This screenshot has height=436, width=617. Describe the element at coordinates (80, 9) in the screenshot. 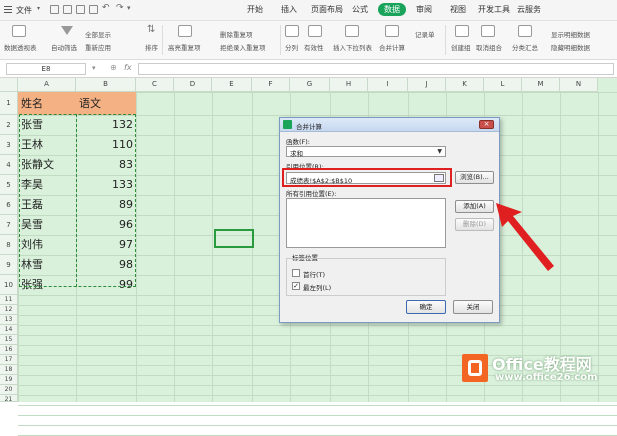

I see `print-icon` at that location.